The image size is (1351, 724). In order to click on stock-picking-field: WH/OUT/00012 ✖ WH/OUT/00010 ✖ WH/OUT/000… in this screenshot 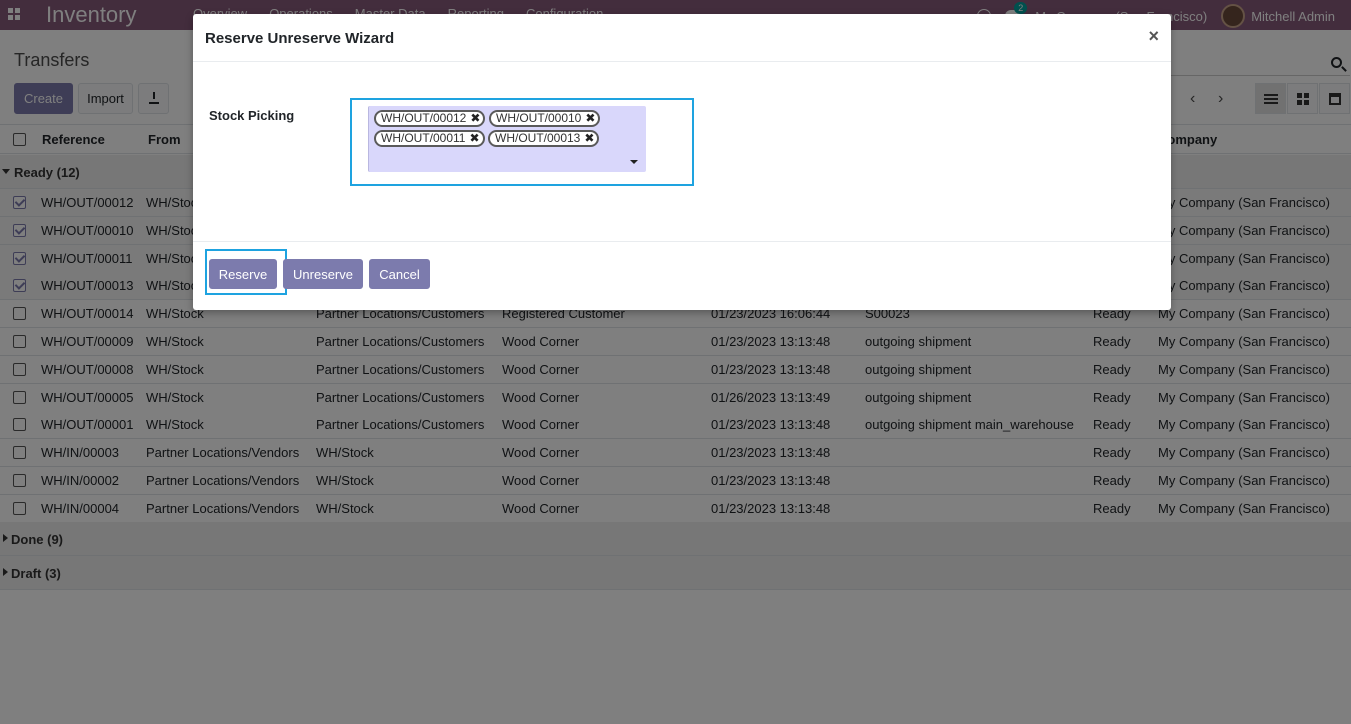, I will do `click(507, 139)`.